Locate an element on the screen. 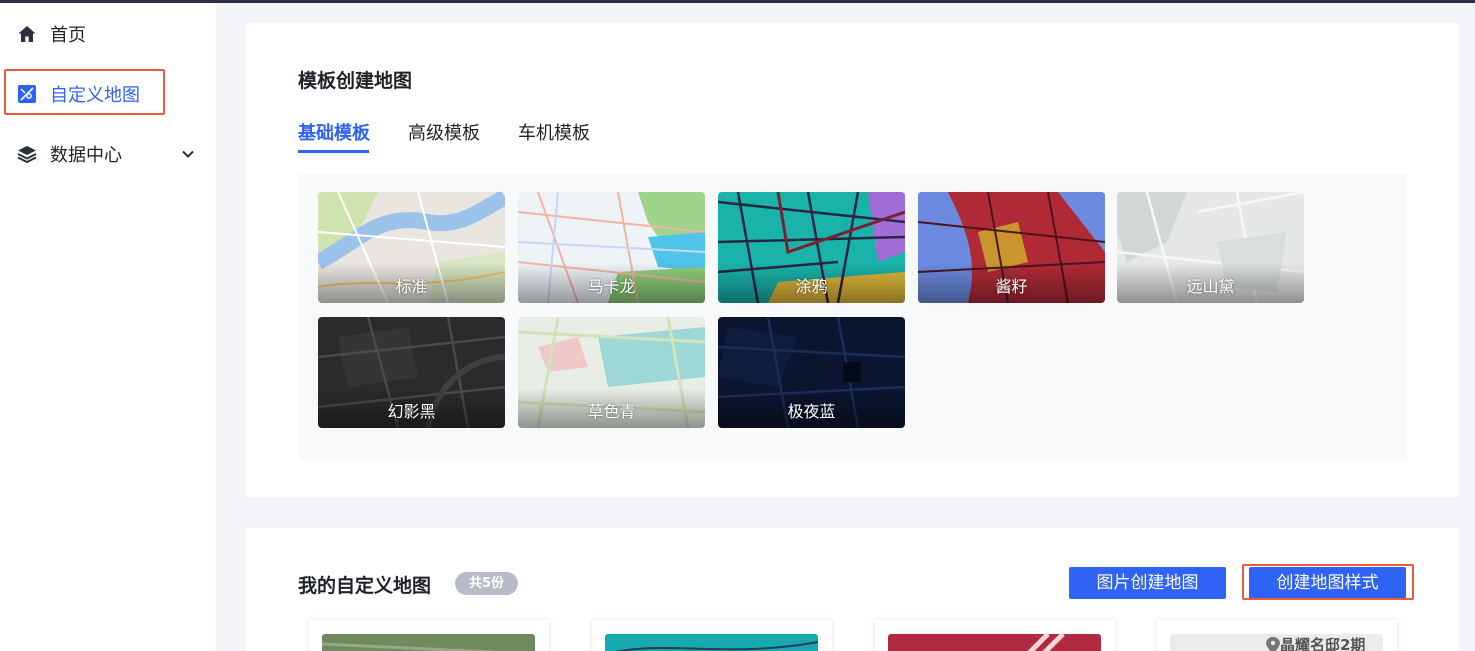 The width and height of the screenshot is (1475, 651). template-name: 极夜蓝 is located at coordinates (811, 411).